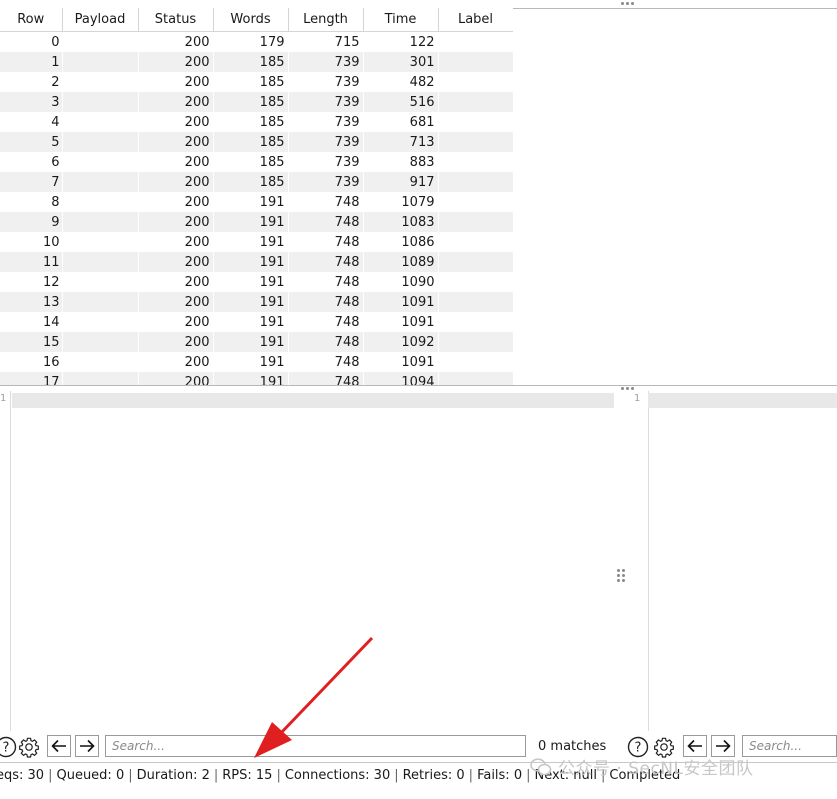  What do you see at coordinates (256, 41) in the screenshot?
I see `table-row: 0 200 179 715 122` at bounding box center [256, 41].